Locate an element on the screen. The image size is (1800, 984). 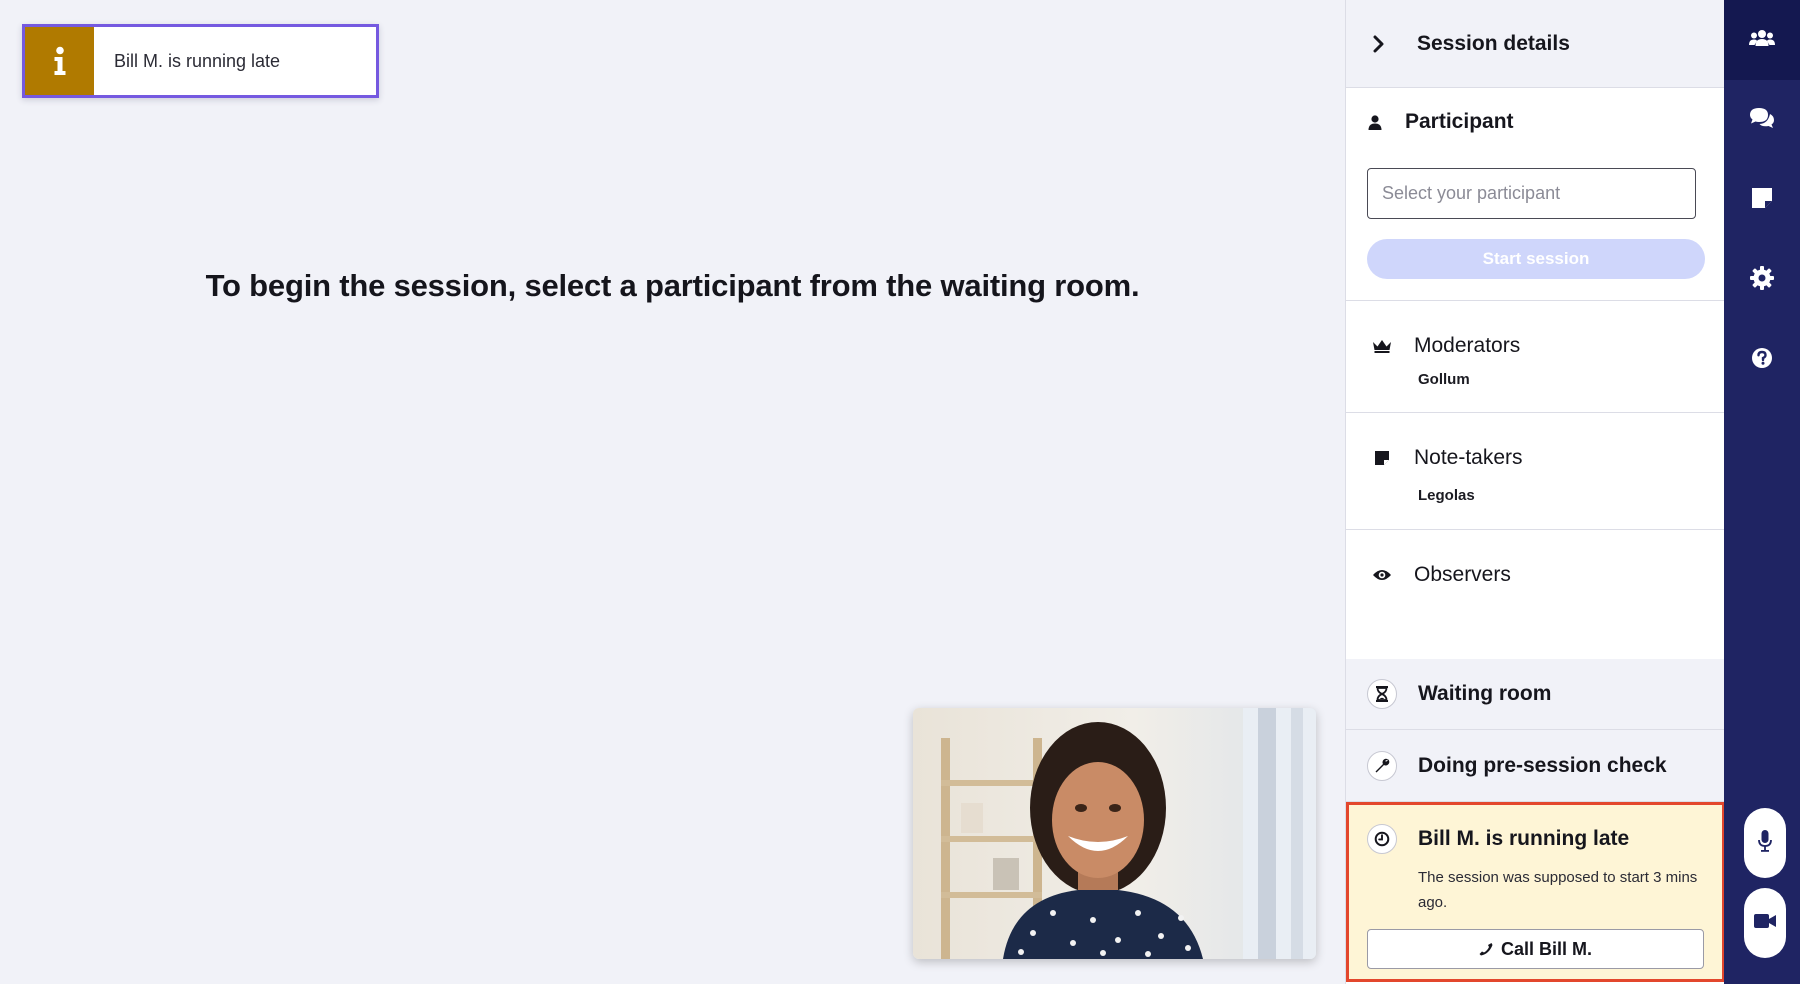
camera-toggle is located at coordinates (1765, 923).